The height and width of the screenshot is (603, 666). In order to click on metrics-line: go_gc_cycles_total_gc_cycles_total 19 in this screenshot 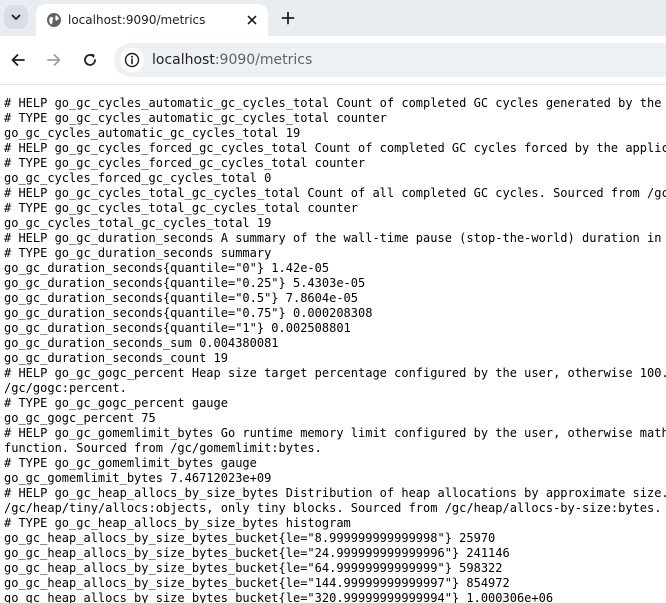, I will do `click(138, 223)`.